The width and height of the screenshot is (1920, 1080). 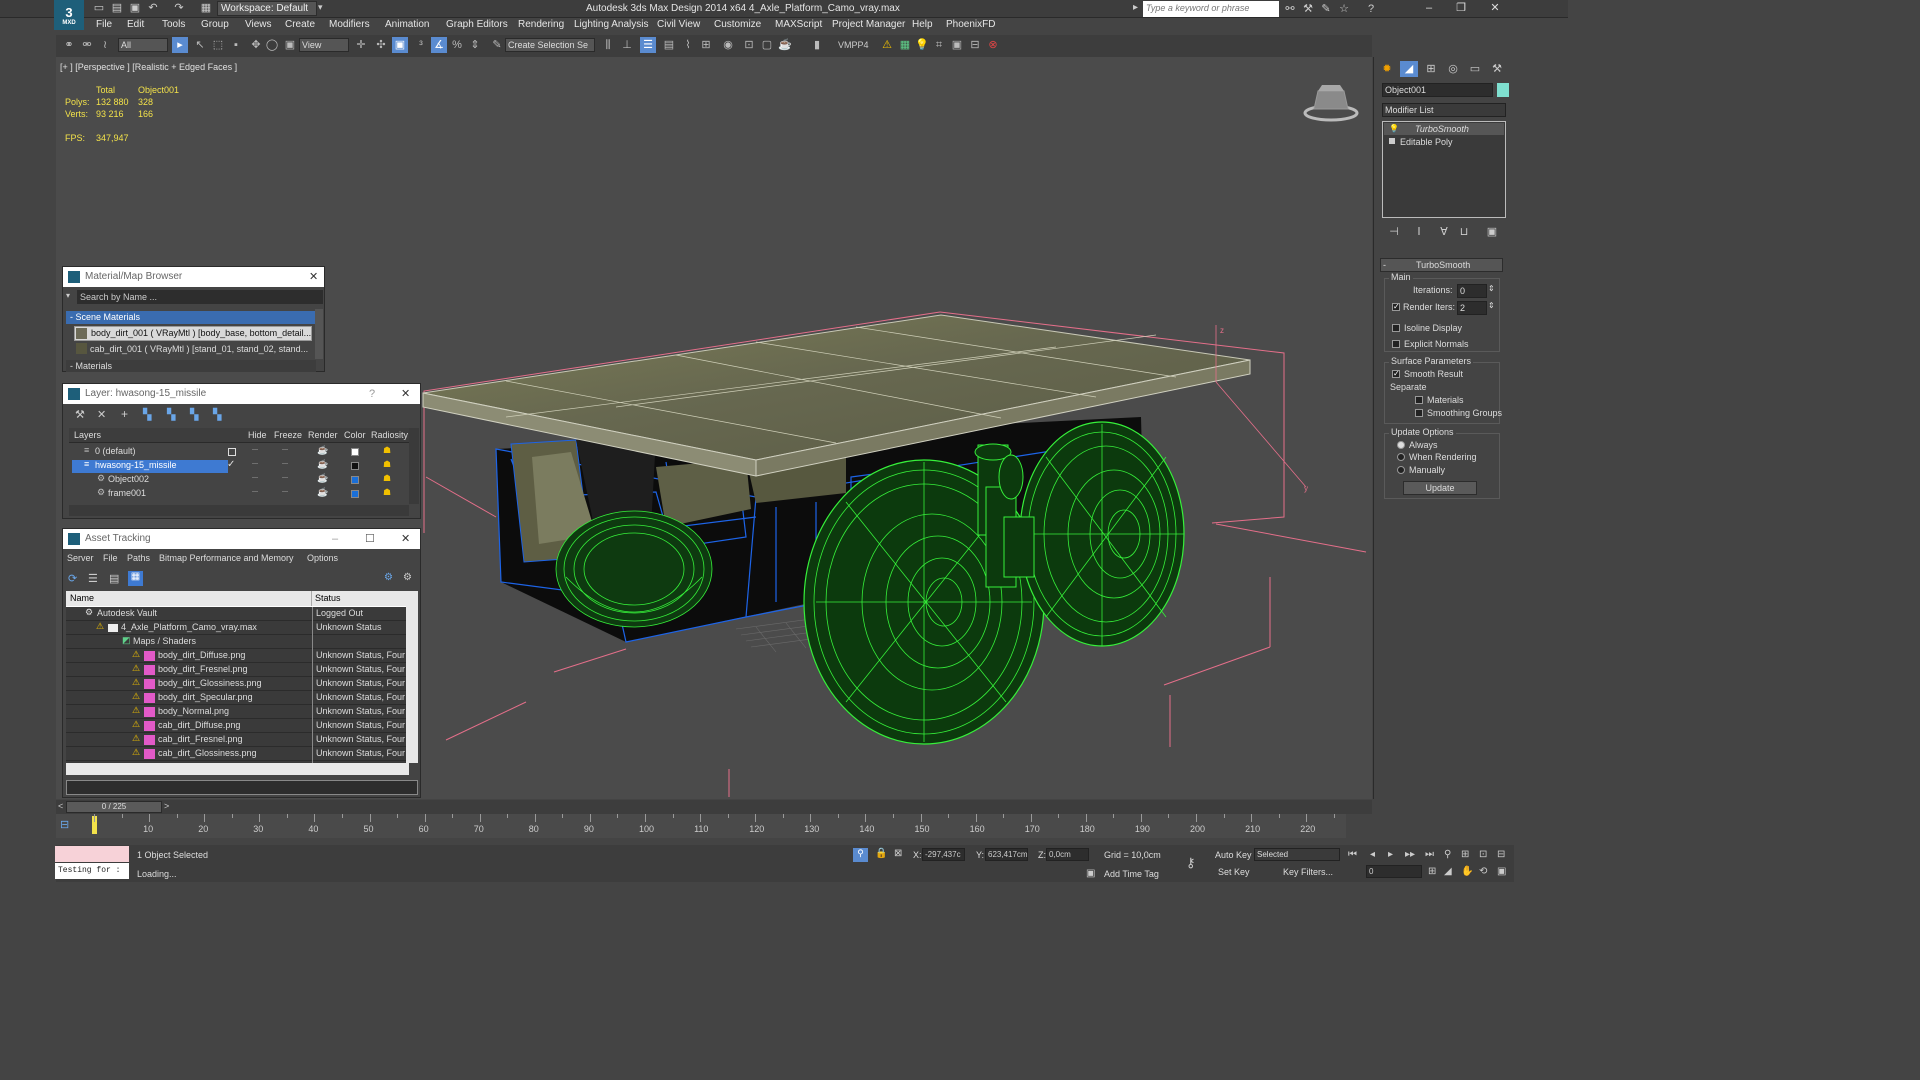 What do you see at coordinates (1447, 854) in the screenshot?
I see `zoom-icon: ⚲` at bounding box center [1447, 854].